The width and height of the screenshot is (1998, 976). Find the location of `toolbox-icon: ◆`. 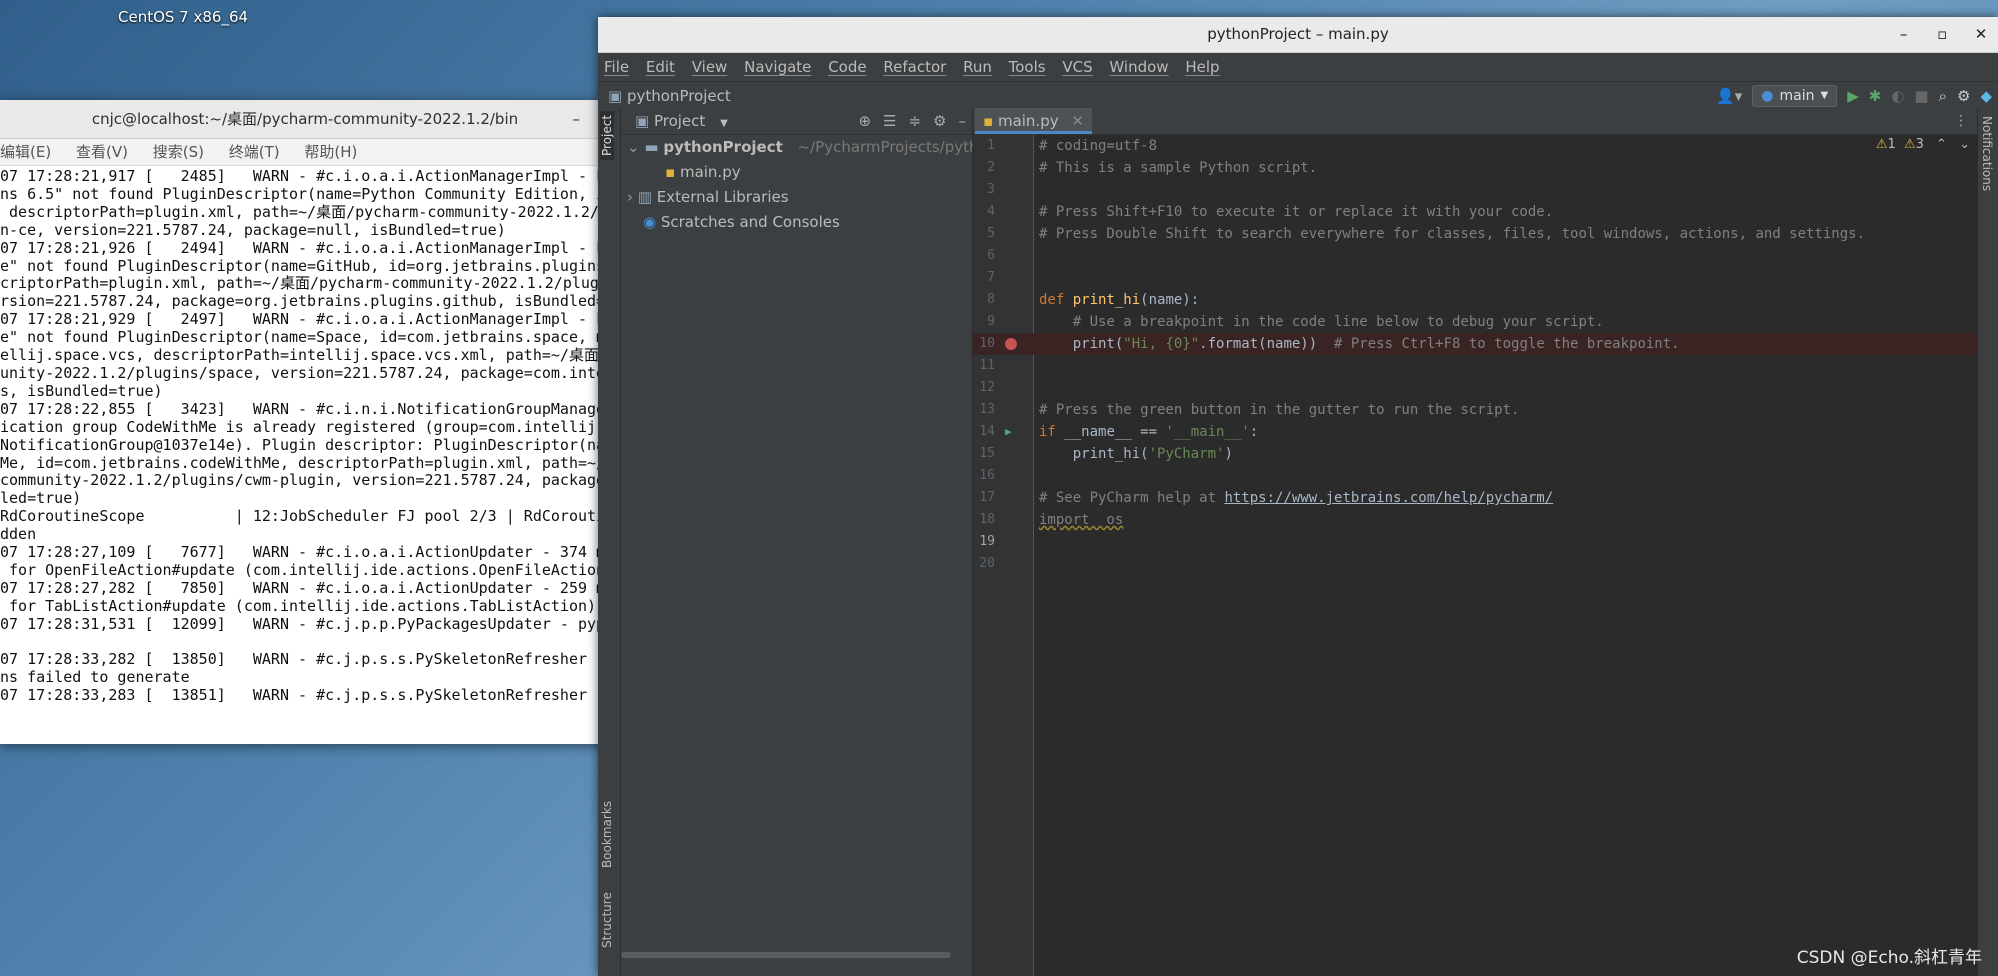

toolbox-icon: ◆ is located at coordinates (1986, 96).